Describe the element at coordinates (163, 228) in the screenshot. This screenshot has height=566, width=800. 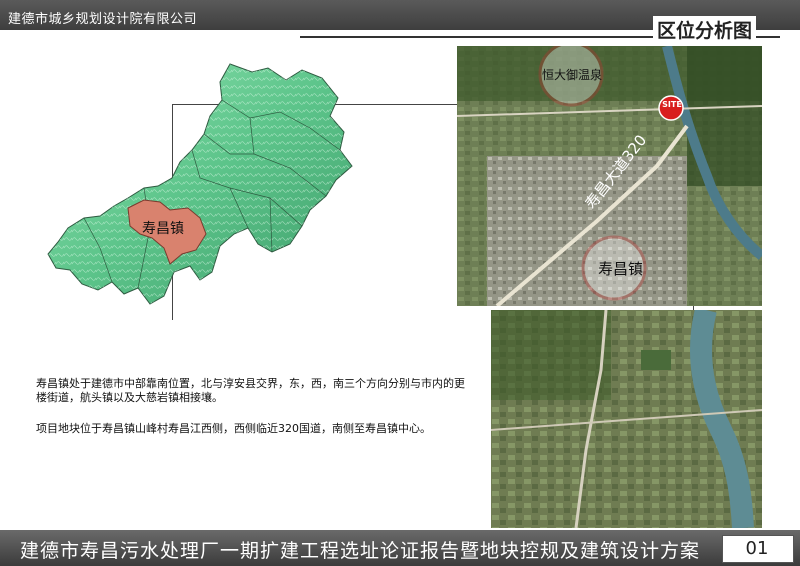
I see `map-town-label: 寿昌镇` at that location.